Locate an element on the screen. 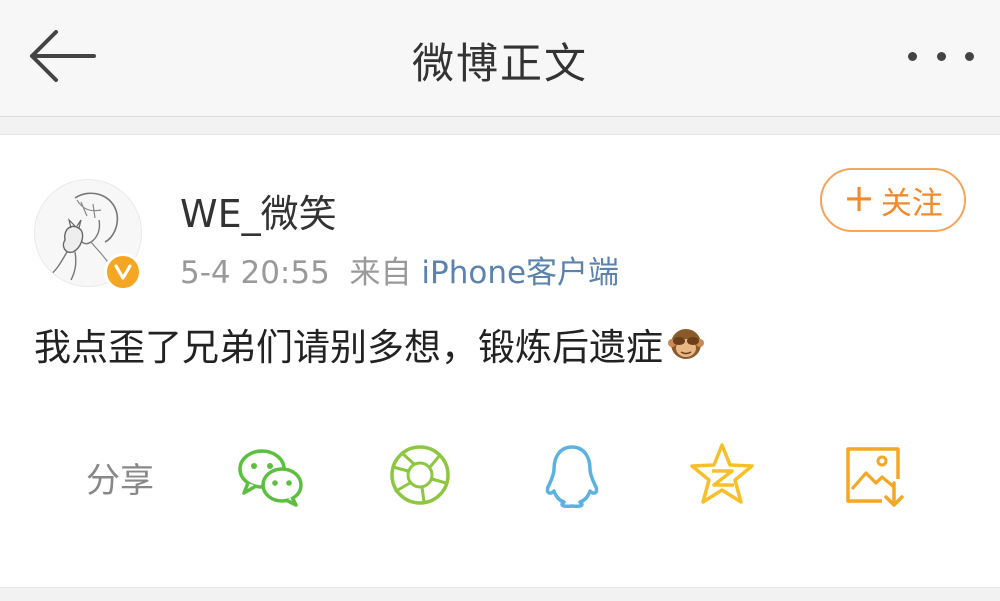 The width and height of the screenshot is (1000, 601). username: WE_微笑 is located at coordinates (258, 210).